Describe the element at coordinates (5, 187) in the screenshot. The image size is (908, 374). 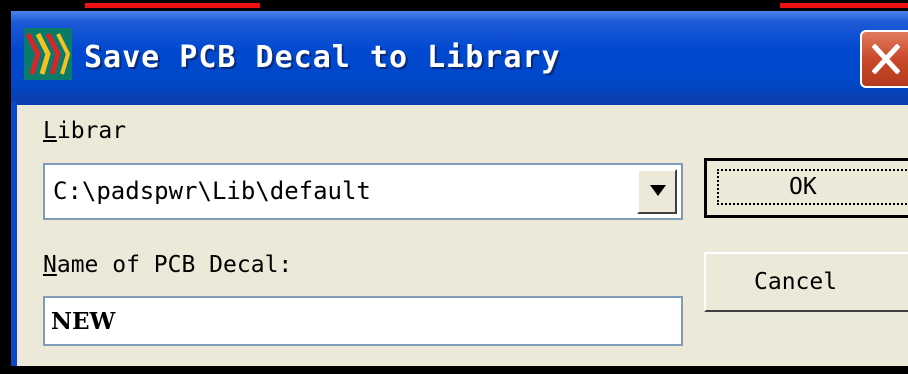
I see `window-border-left` at that location.